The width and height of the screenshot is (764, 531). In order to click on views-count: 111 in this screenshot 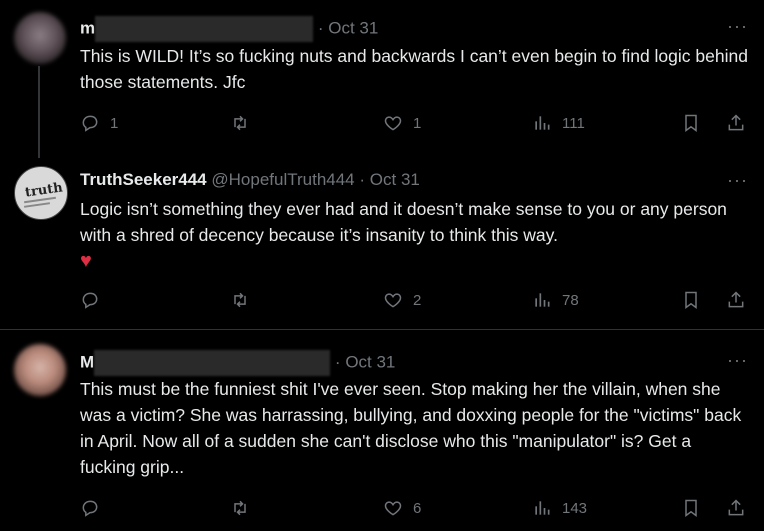, I will do `click(573, 123)`.